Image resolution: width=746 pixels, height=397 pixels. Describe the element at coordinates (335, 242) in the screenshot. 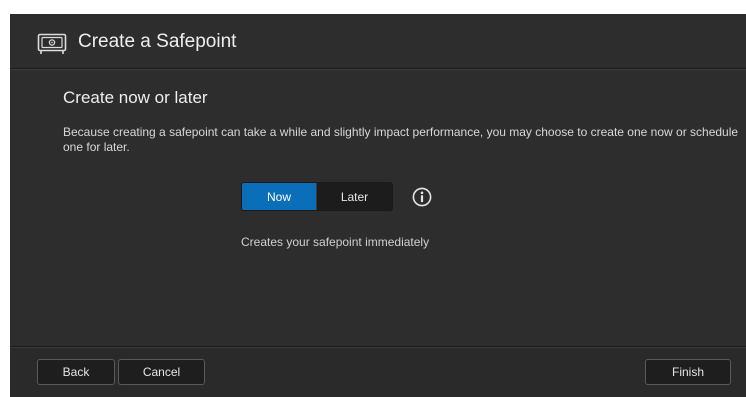

I see `mode-hint-text: Creates your safepoint immediately` at that location.